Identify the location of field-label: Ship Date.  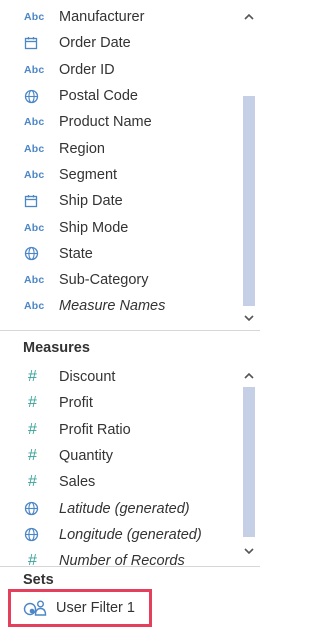
(91, 201).